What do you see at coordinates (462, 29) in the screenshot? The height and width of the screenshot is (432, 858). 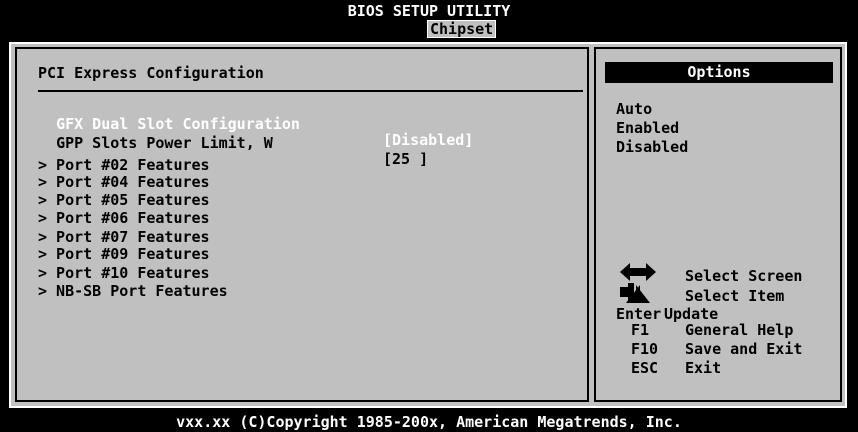 I see `tab-chipset: Chipset` at bounding box center [462, 29].